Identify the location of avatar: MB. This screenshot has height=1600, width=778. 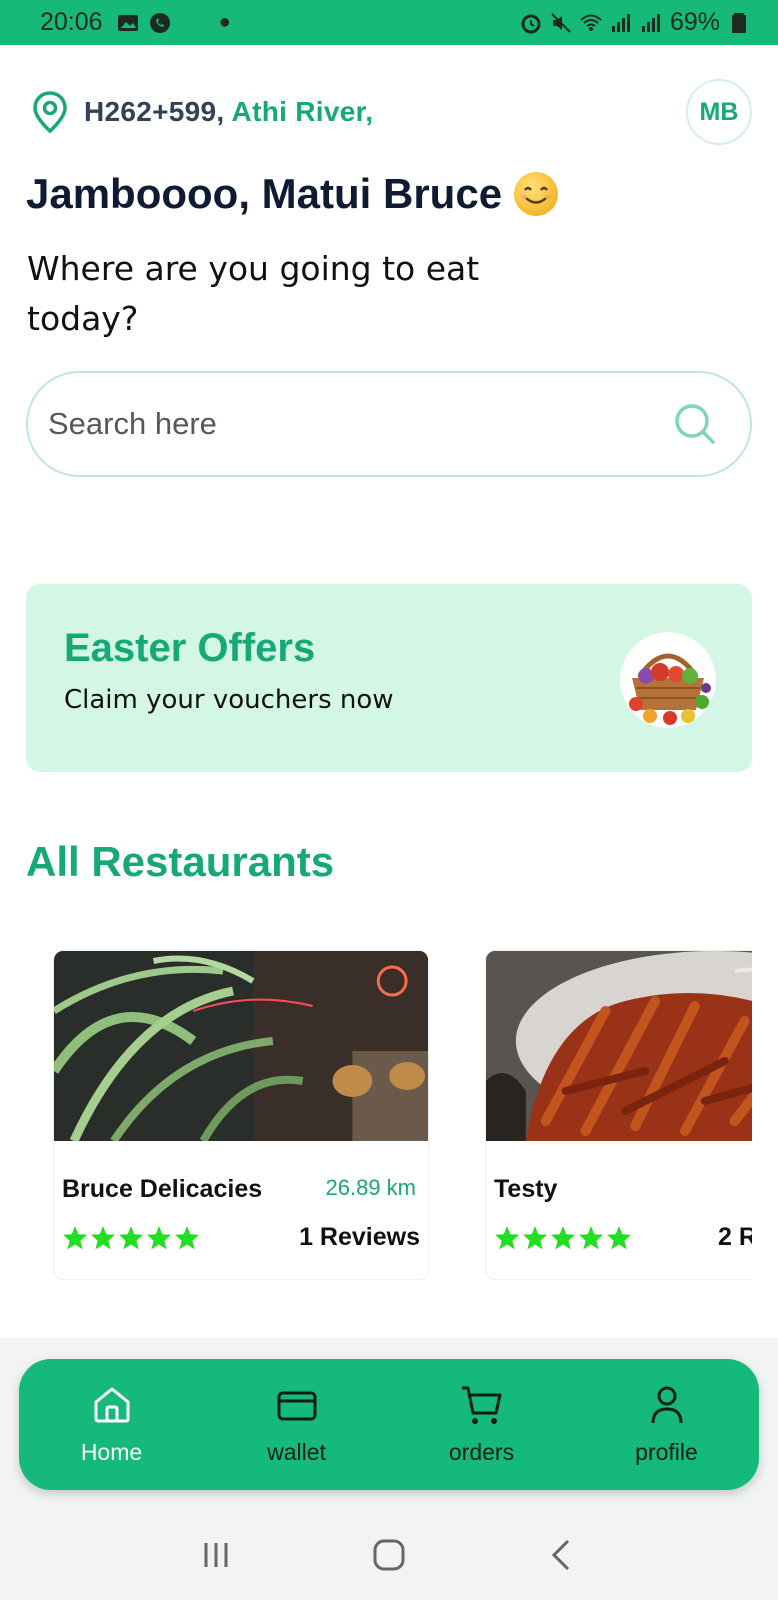
(719, 112).